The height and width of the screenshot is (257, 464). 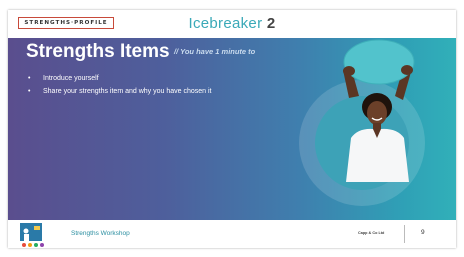 What do you see at coordinates (26, 237) in the screenshot?
I see `logo-figure-body` at bounding box center [26, 237].